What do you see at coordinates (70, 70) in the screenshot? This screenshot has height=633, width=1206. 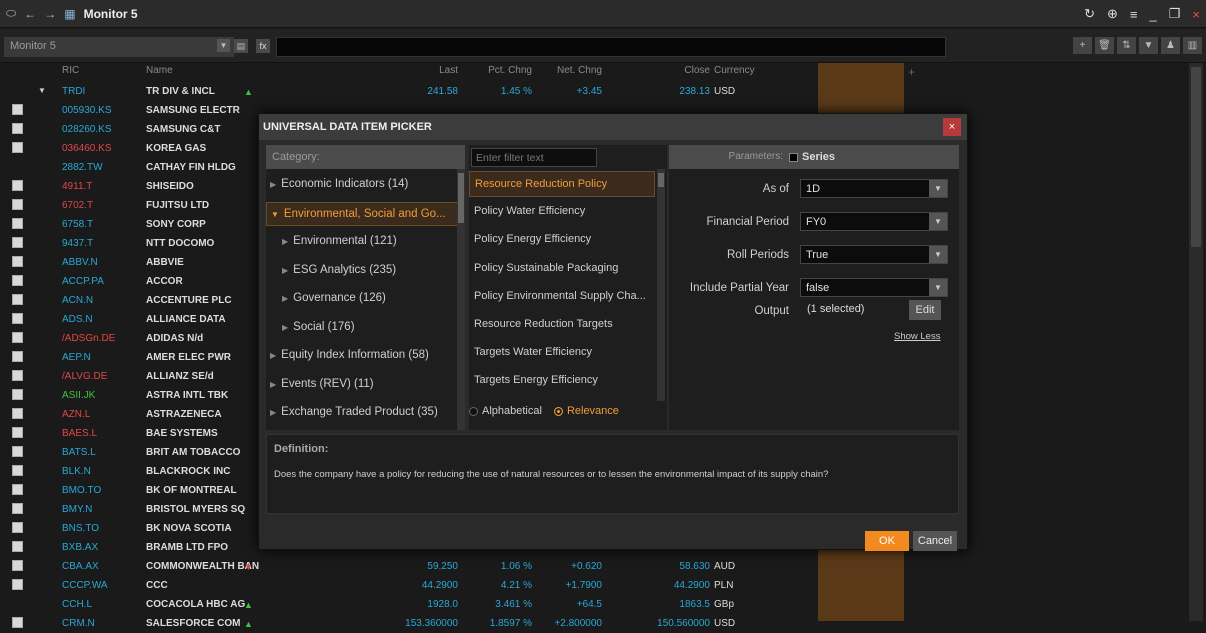 I see `header-ric: RIC` at bounding box center [70, 70].